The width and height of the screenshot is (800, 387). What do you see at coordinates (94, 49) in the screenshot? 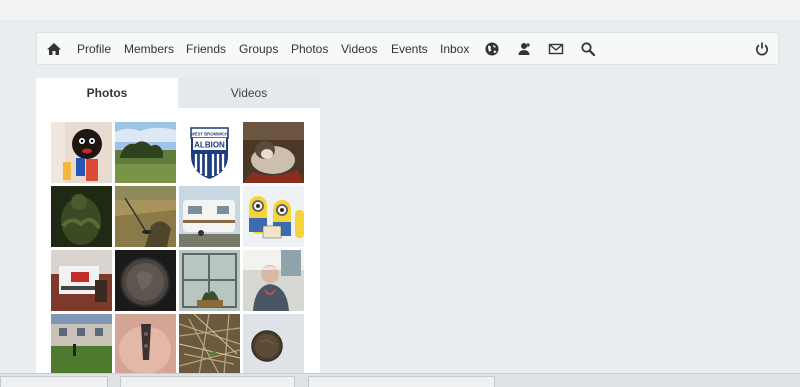
I see `nav-link-profile: Profile` at bounding box center [94, 49].